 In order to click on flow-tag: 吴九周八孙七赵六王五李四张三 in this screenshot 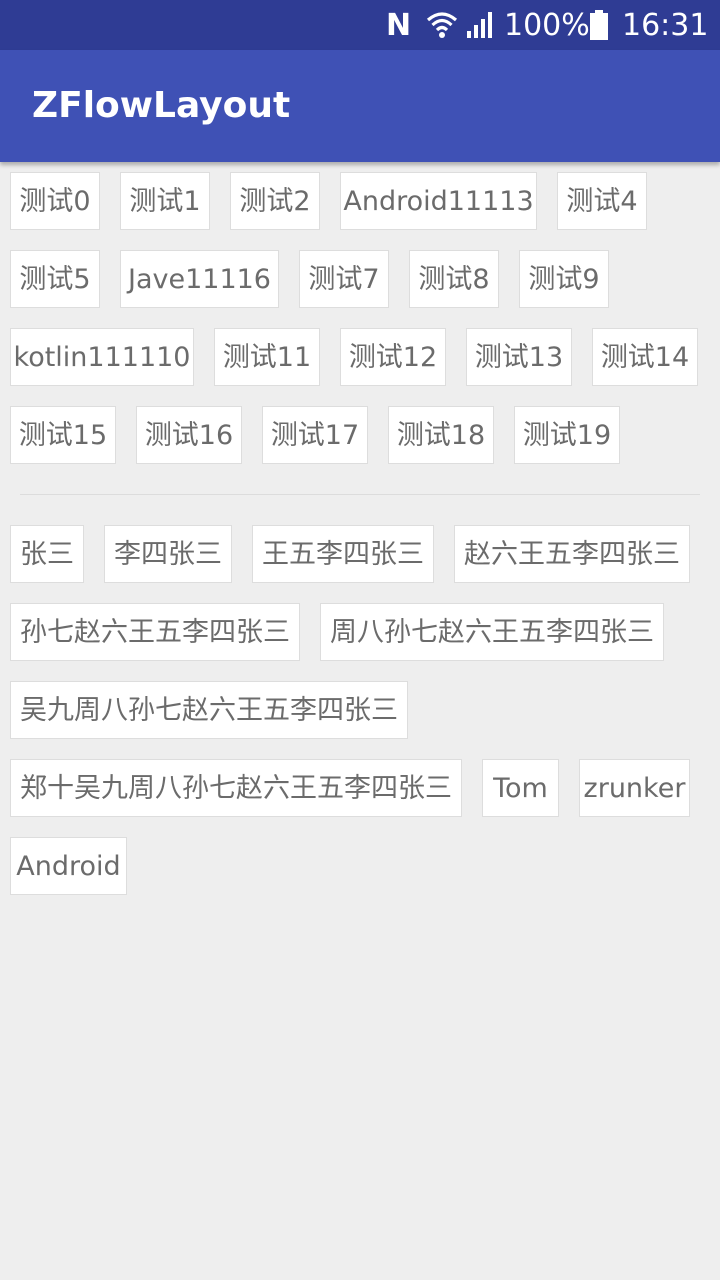, I will do `click(209, 710)`.